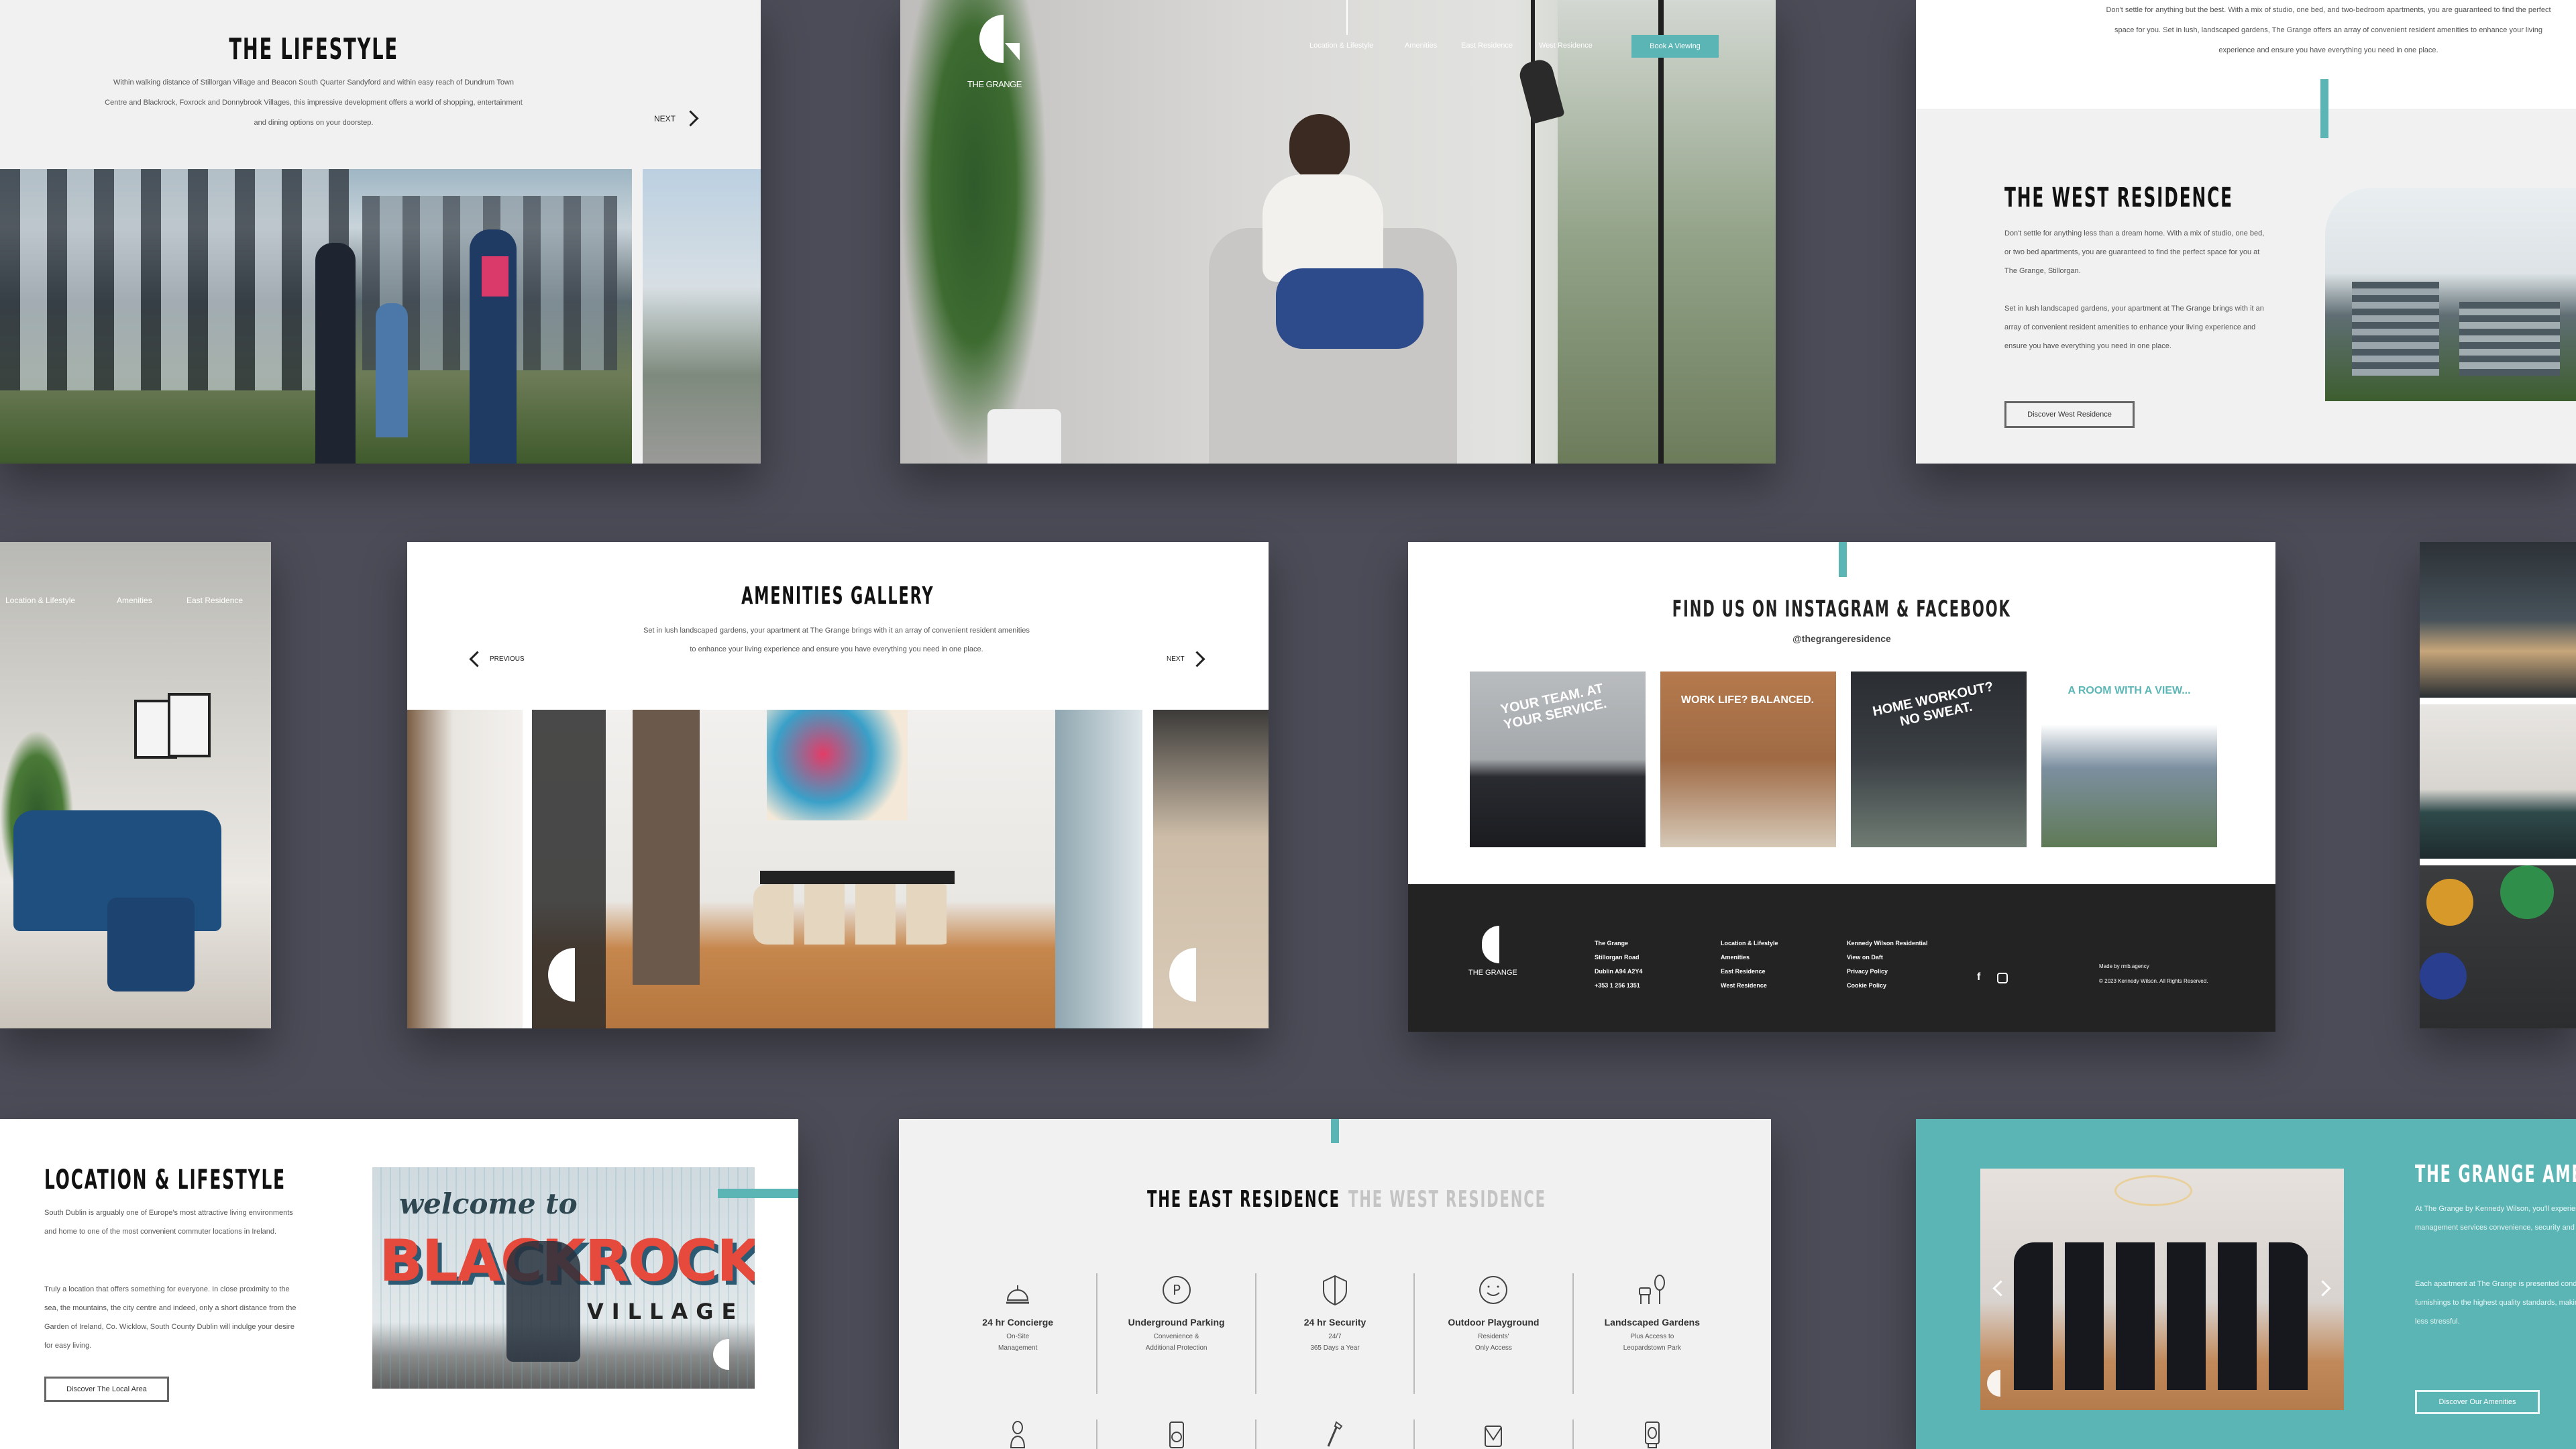 The image size is (2576, 1449). I want to click on hero-nav-amenities: Amenities, so click(1421, 46).